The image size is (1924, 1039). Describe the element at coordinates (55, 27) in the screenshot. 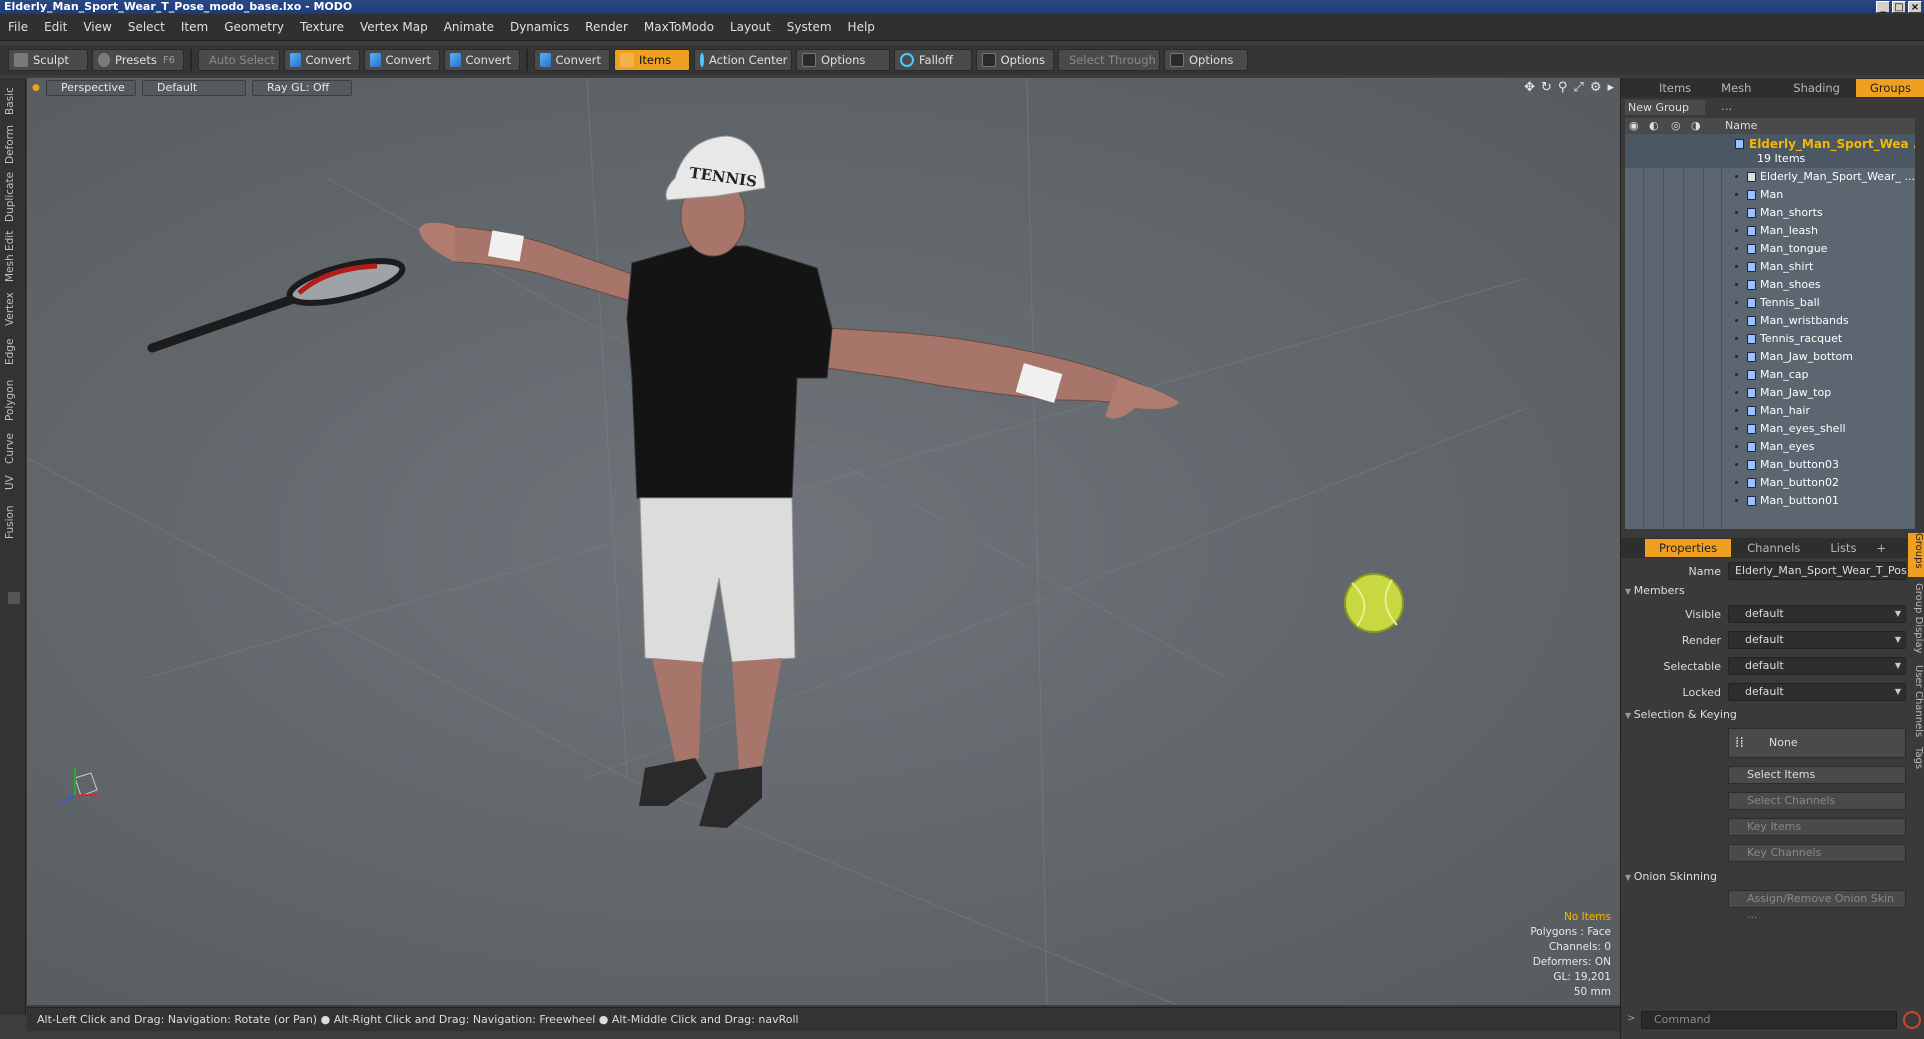

I see `menu-edit: Edit` at that location.